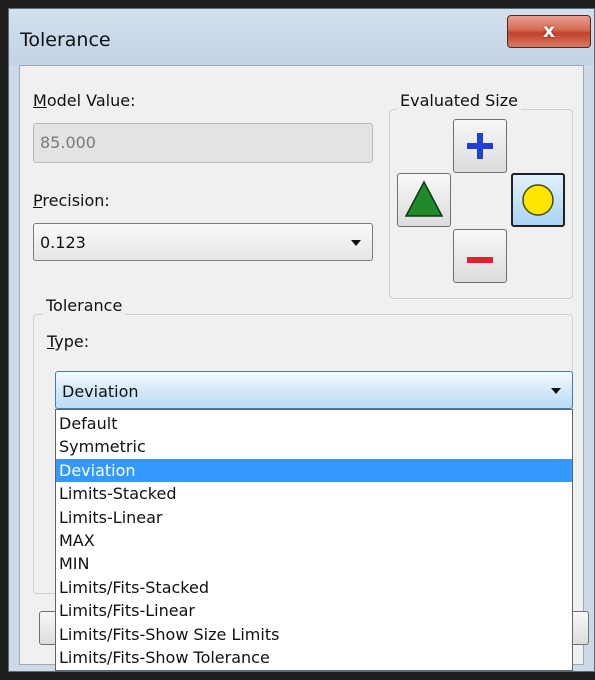 This screenshot has width=595, height=680. What do you see at coordinates (314, 517) in the screenshot?
I see `dropdown-option: Limits-Linear` at bounding box center [314, 517].